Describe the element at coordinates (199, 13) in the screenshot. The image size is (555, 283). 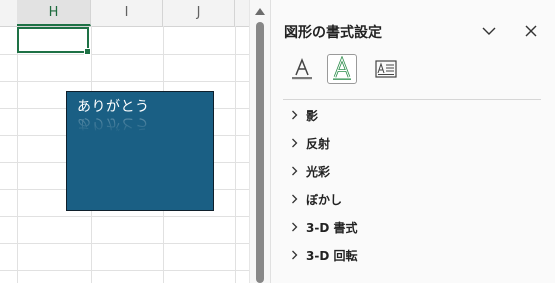
I see `column-header-j: J` at that location.